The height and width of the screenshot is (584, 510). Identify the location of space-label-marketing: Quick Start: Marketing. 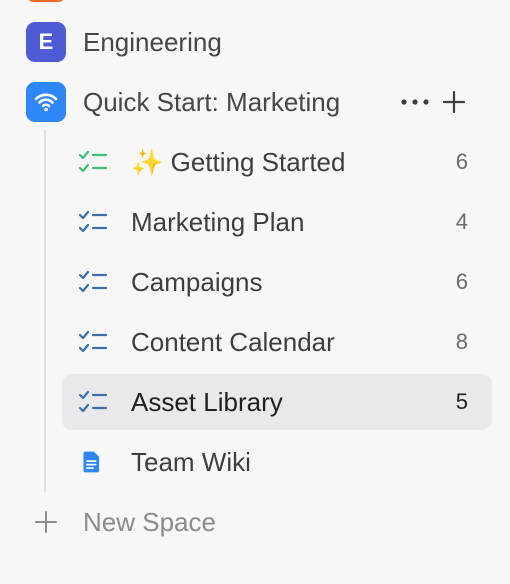
(212, 102).